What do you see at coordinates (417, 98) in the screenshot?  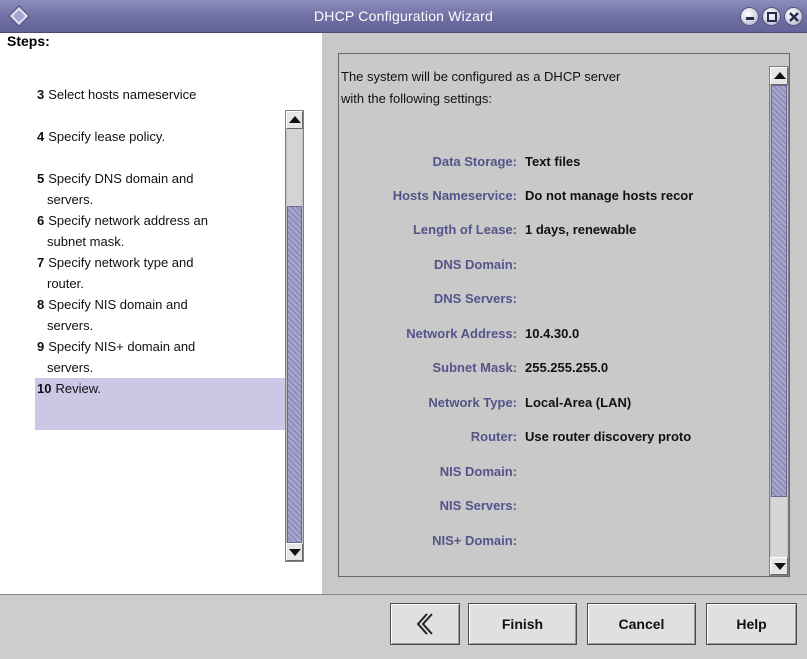 I see `intro-line: with the following settings:` at bounding box center [417, 98].